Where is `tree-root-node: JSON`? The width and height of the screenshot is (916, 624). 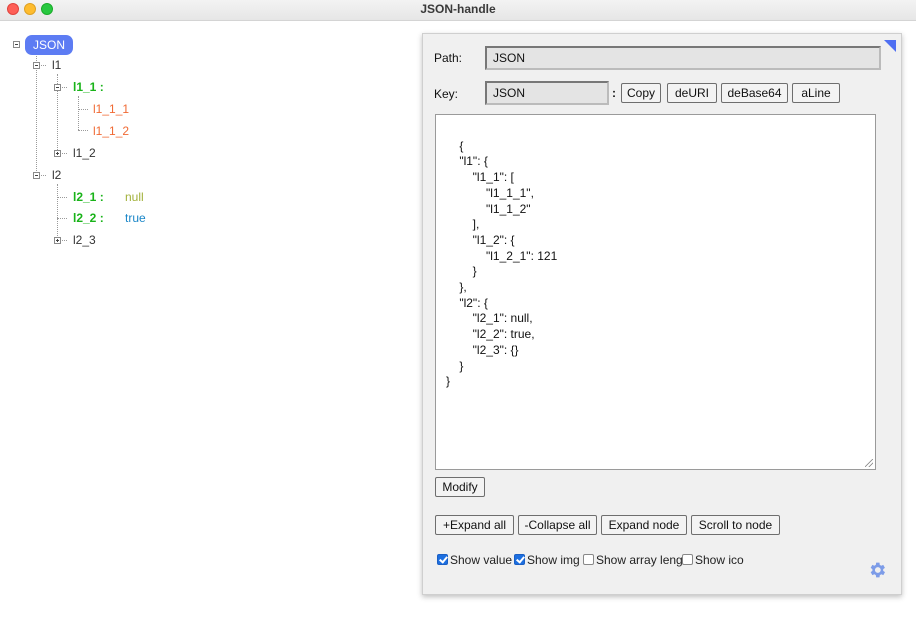 tree-root-node: JSON is located at coordinates (49, 45).